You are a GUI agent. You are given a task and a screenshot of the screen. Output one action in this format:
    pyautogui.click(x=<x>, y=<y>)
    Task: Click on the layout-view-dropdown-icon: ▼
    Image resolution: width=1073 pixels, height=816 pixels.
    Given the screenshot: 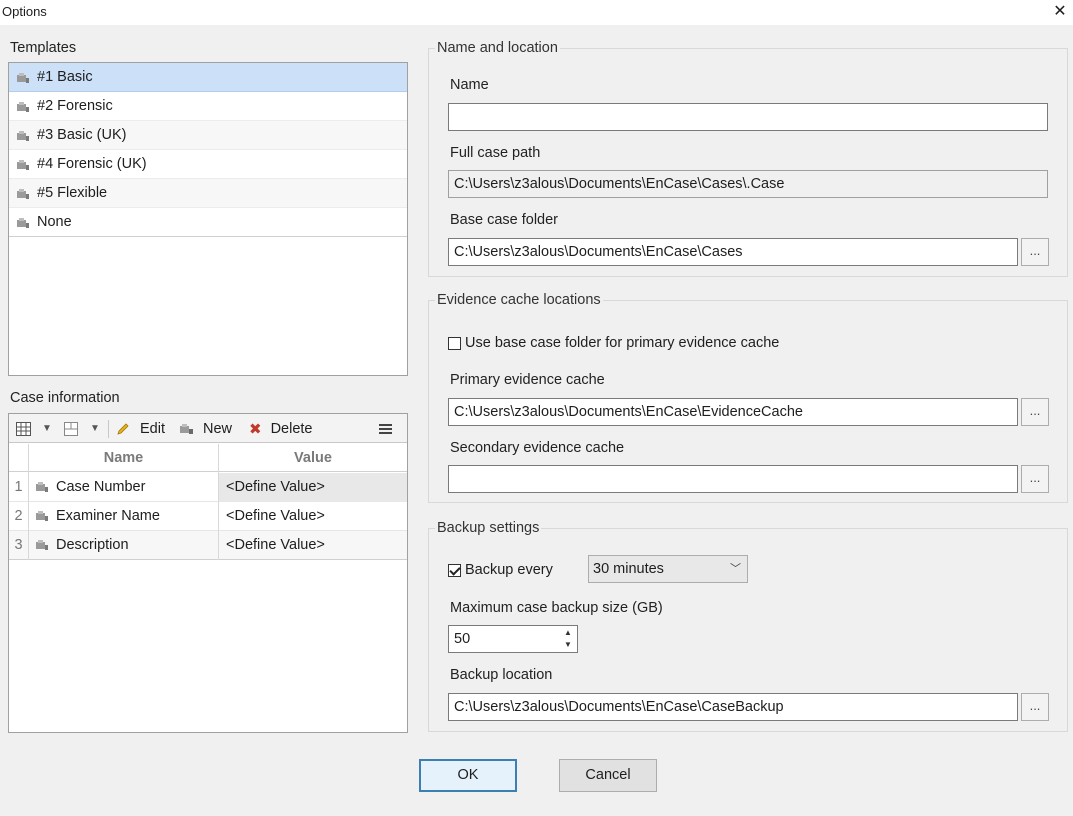 What is the action you would take?
    pyautogui.click(x=95, y=428)
    